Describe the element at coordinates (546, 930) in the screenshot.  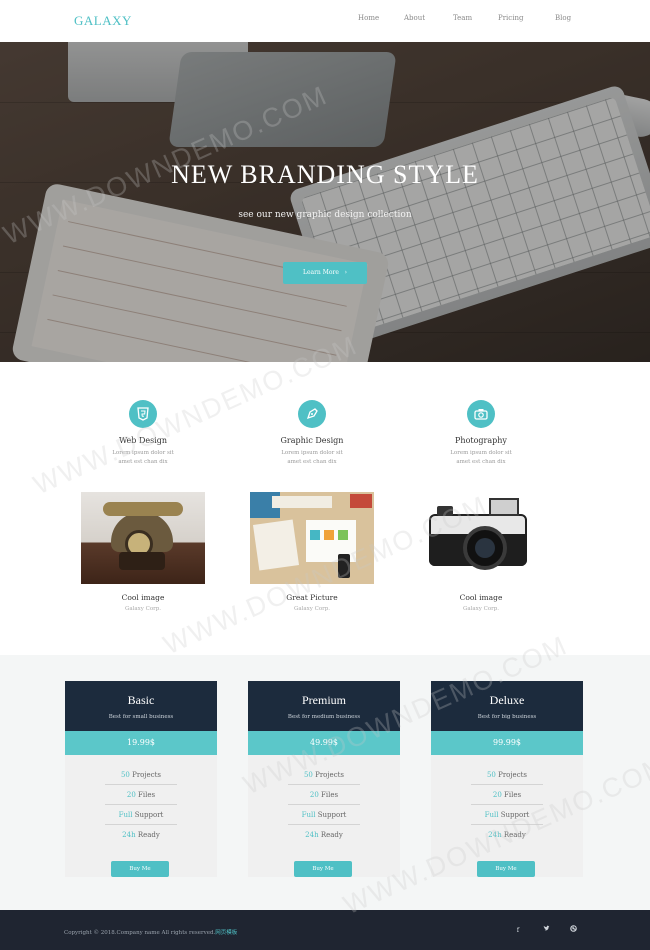
I see `twitter-icon` at that location.